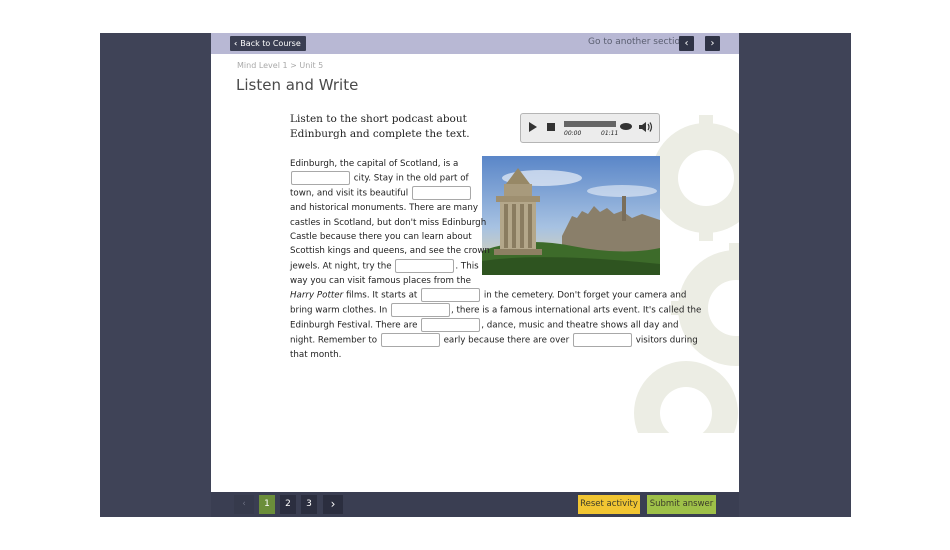 The image size is (950, 550). I want to click on reset-activity-button: Reset activity, so click(609, 504).